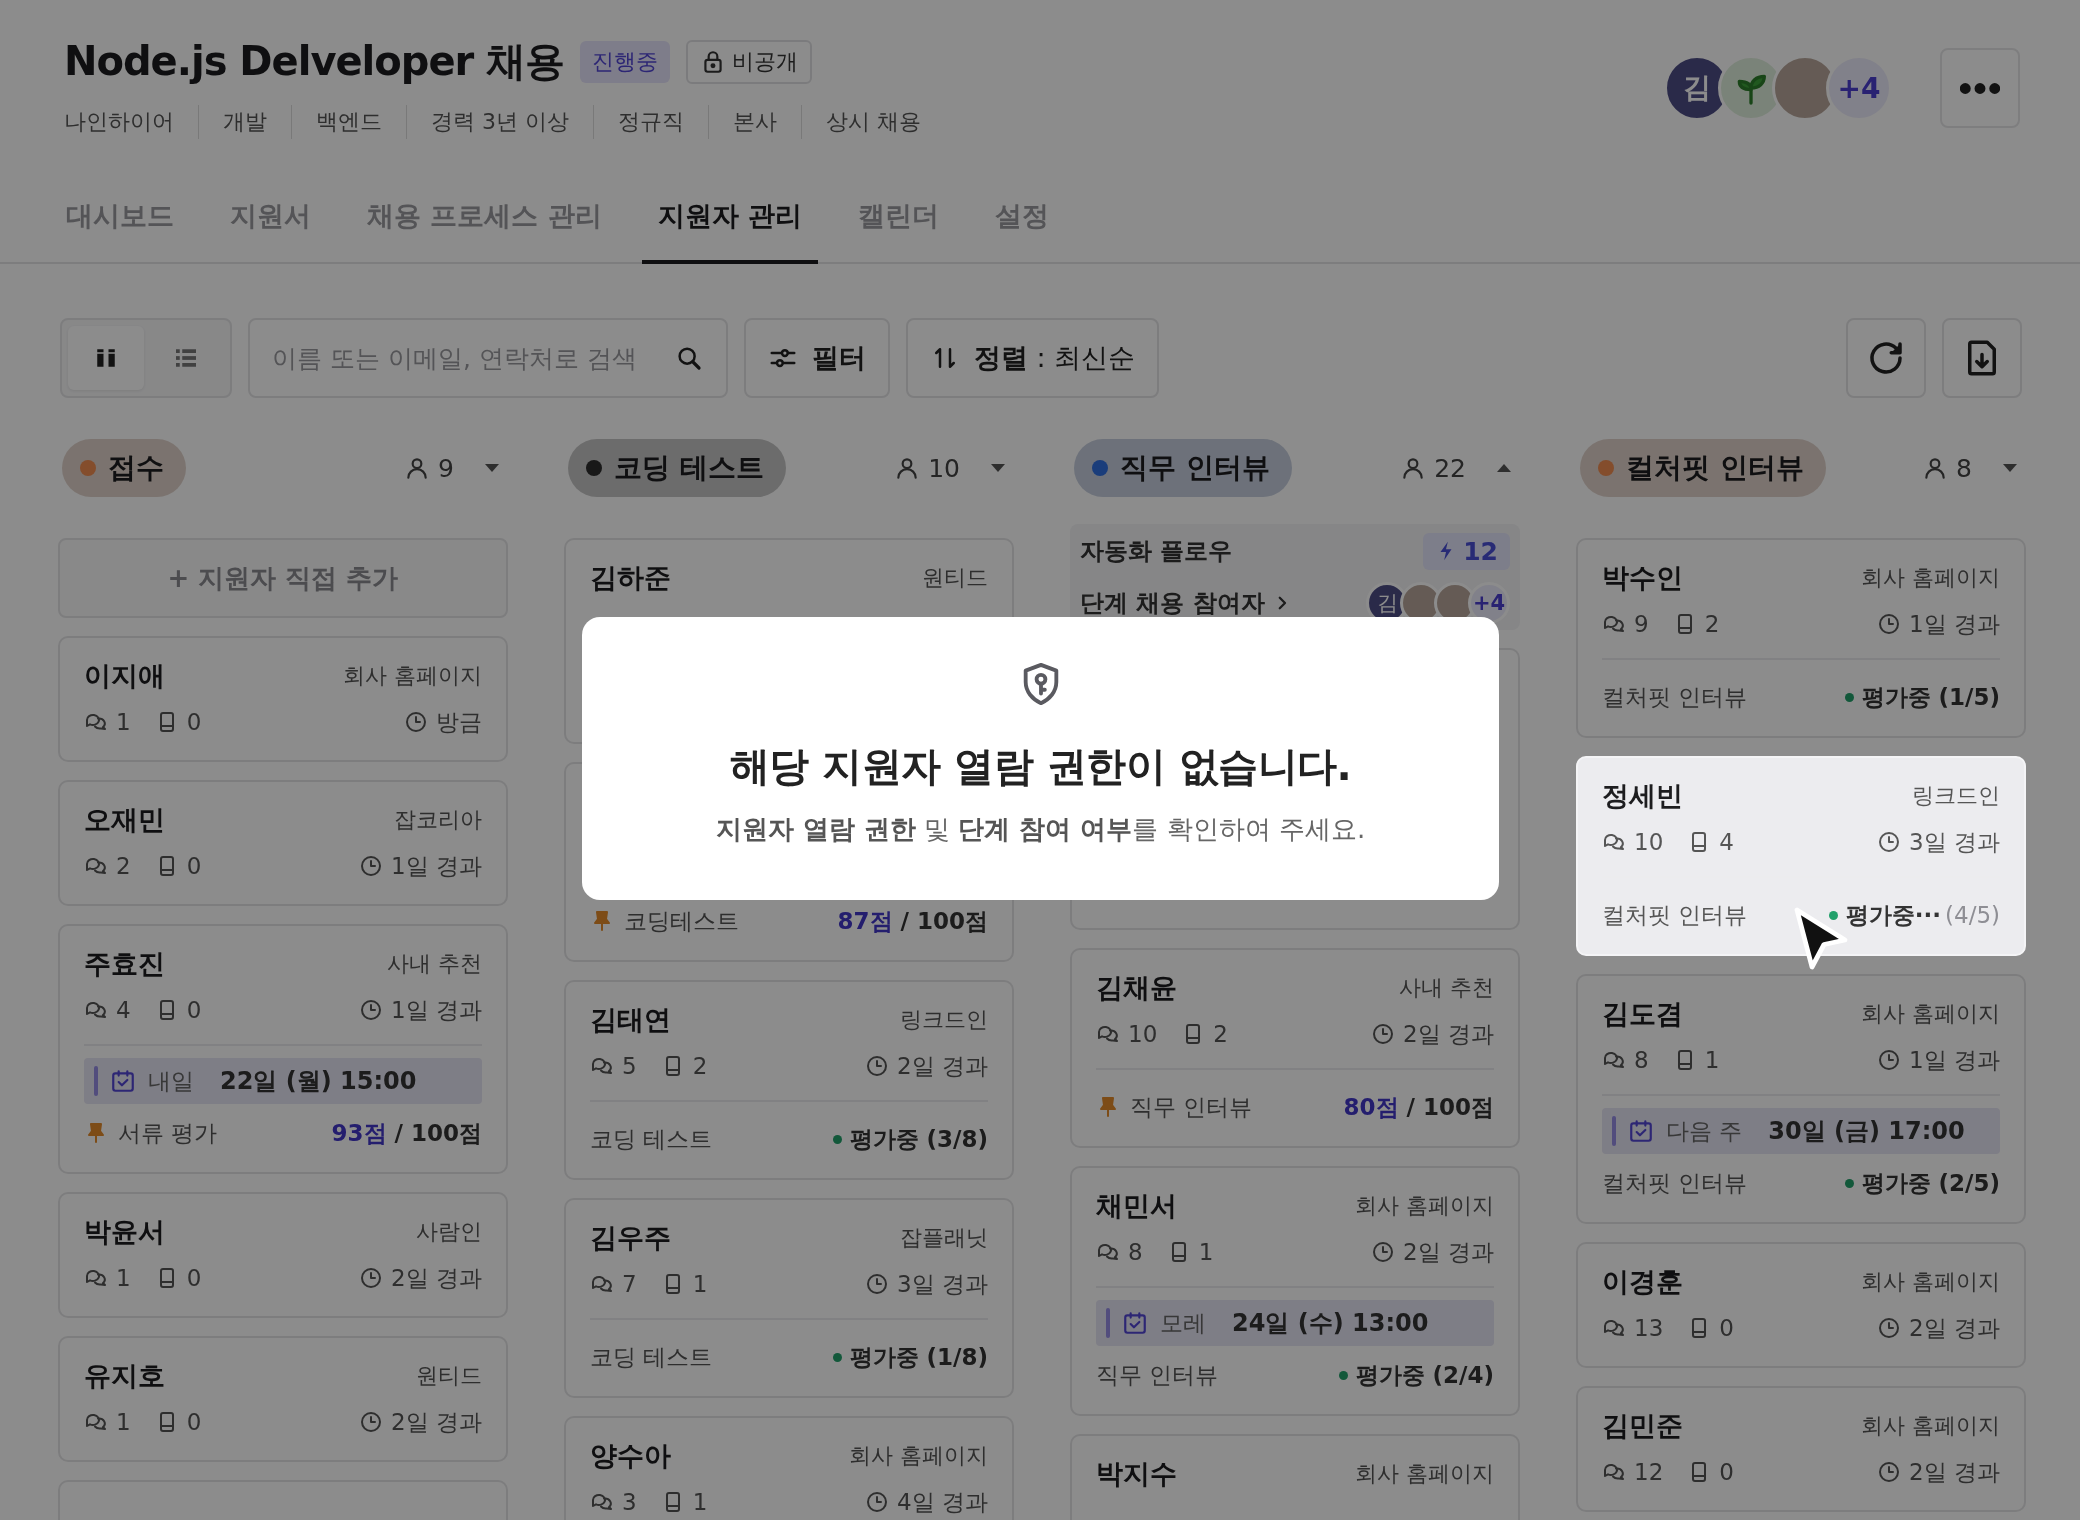  Describe the element at coordinates (817, 358) in the screenshot. I see `filter-button: 필터` at that location.